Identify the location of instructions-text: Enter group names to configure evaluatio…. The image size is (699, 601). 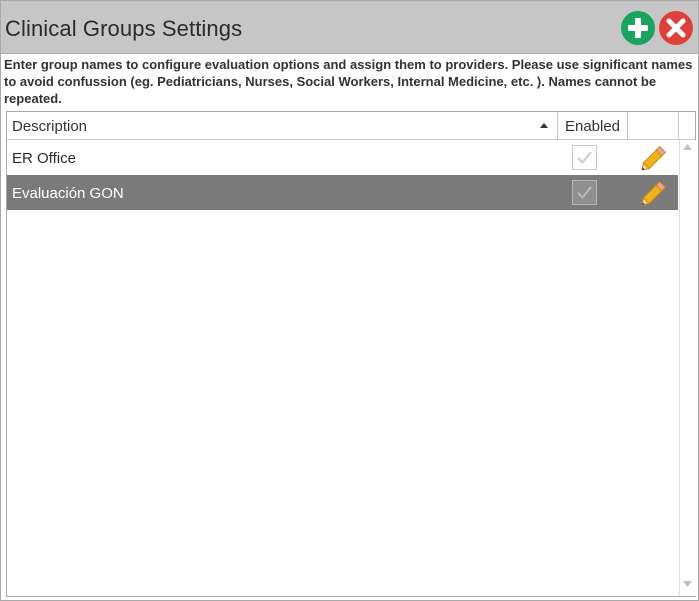
(348, 81).